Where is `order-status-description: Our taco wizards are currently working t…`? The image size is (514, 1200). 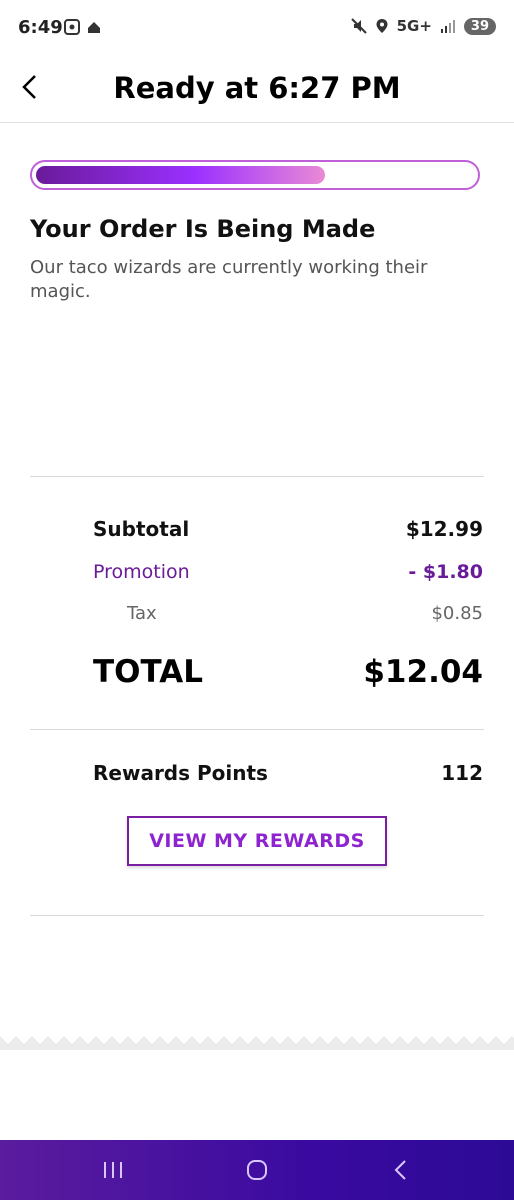
order-status-description: Our taco wizards are currently working t… is located at coordinates (229, 279).